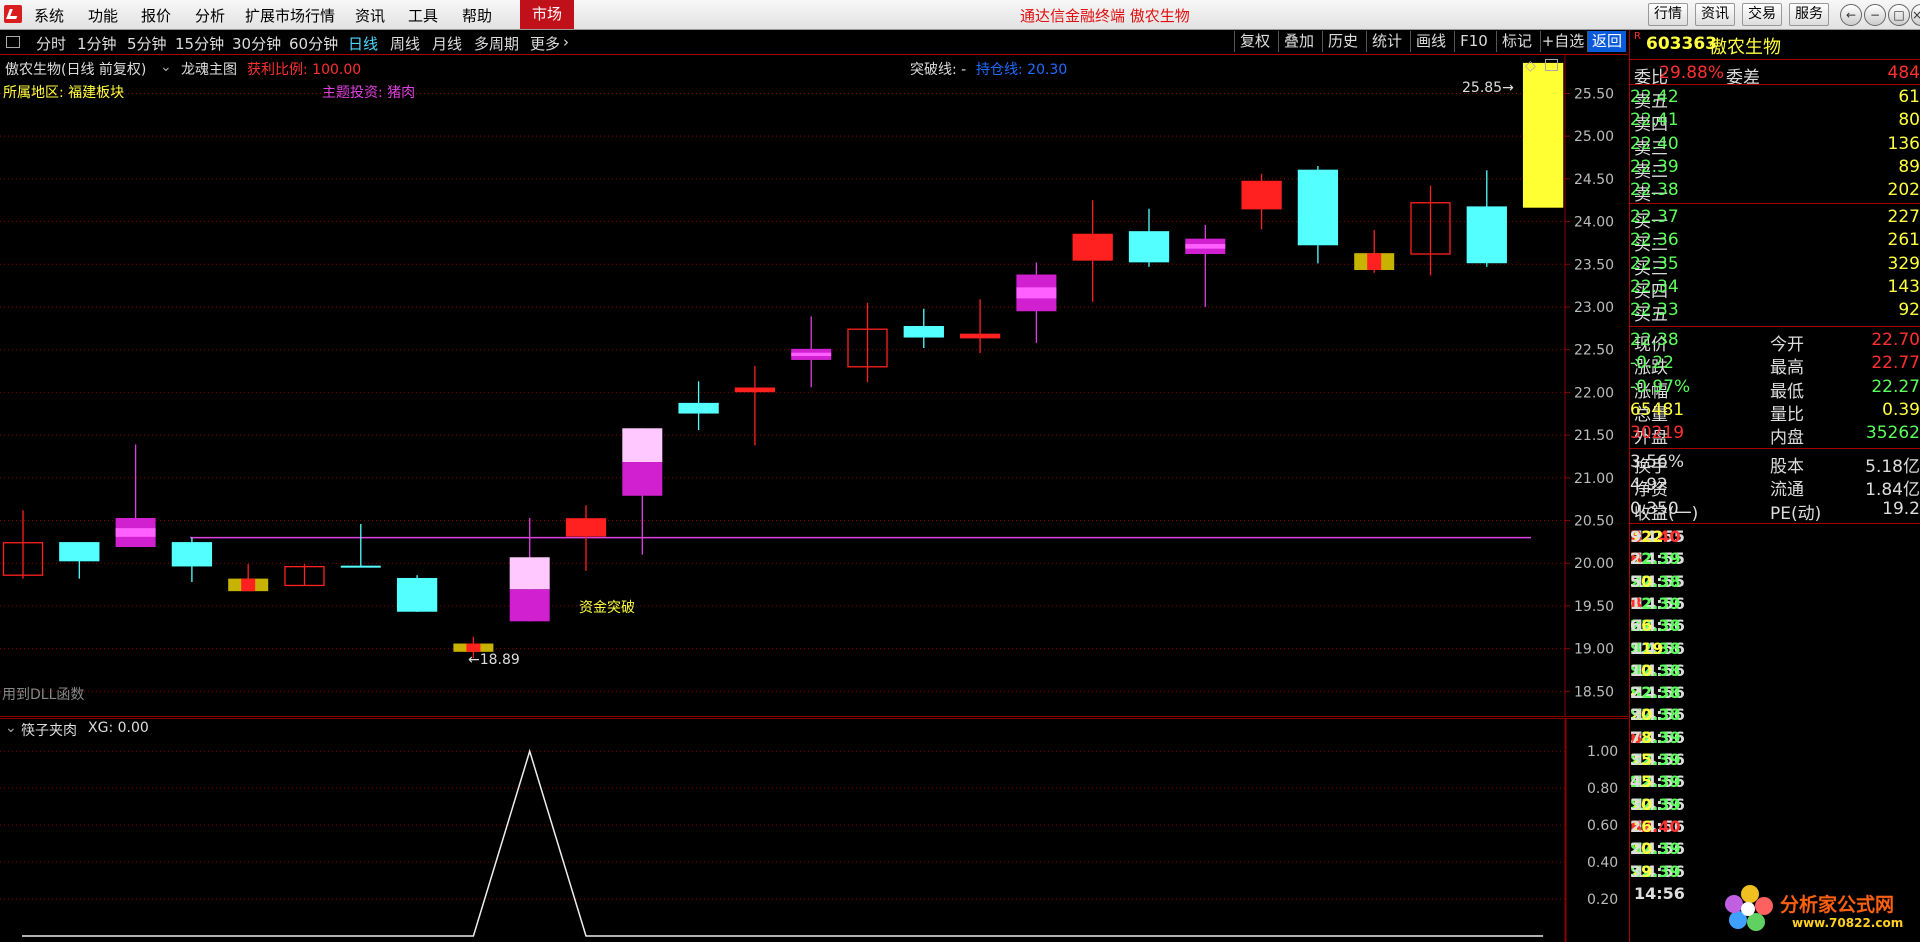  What do you see at coordinates (1775, 75) in the screenshot?
I see `order-ratio-row: 委比 29.88% 委差 484` at bounding box center [1775, 75].